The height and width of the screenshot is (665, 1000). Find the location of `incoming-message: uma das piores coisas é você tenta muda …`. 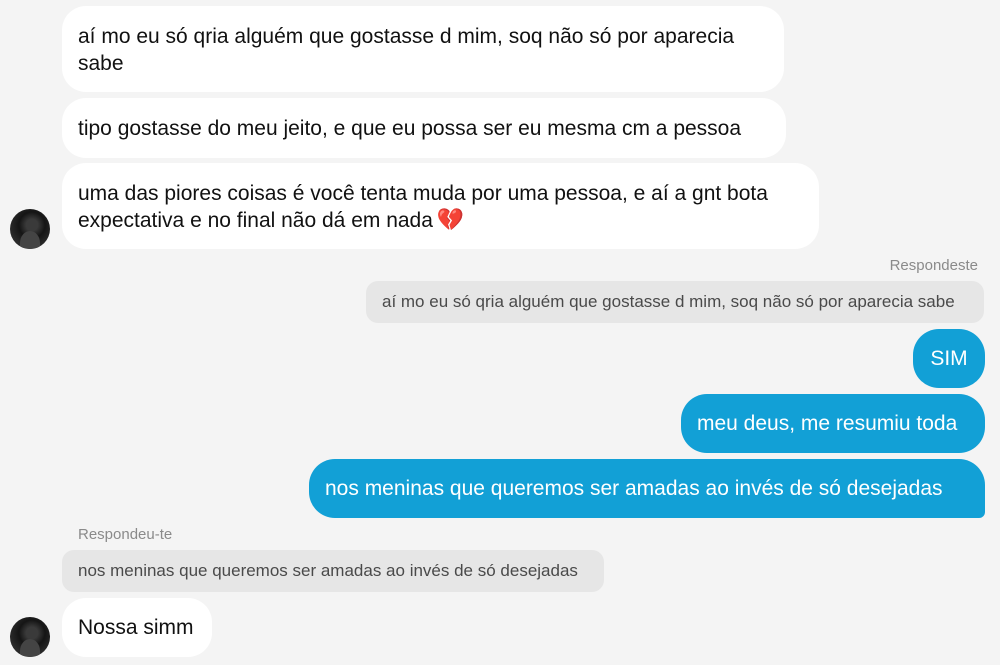

incoming-message: uma das piores coisas é você tenta muda … is located at coordinates (440, 206).